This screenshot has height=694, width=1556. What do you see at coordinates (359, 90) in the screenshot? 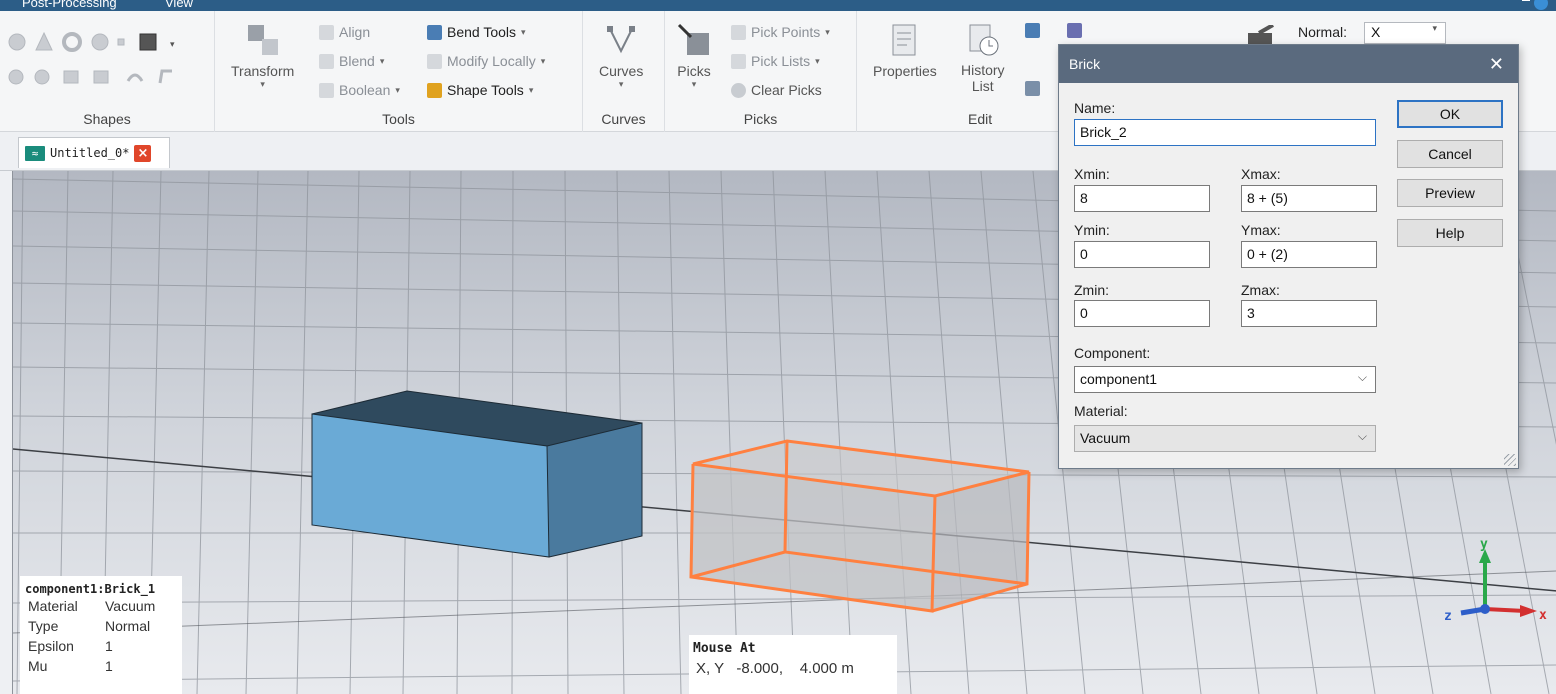
I see `boolean-button: Boolean ▾` at bounding box center [359, 90].